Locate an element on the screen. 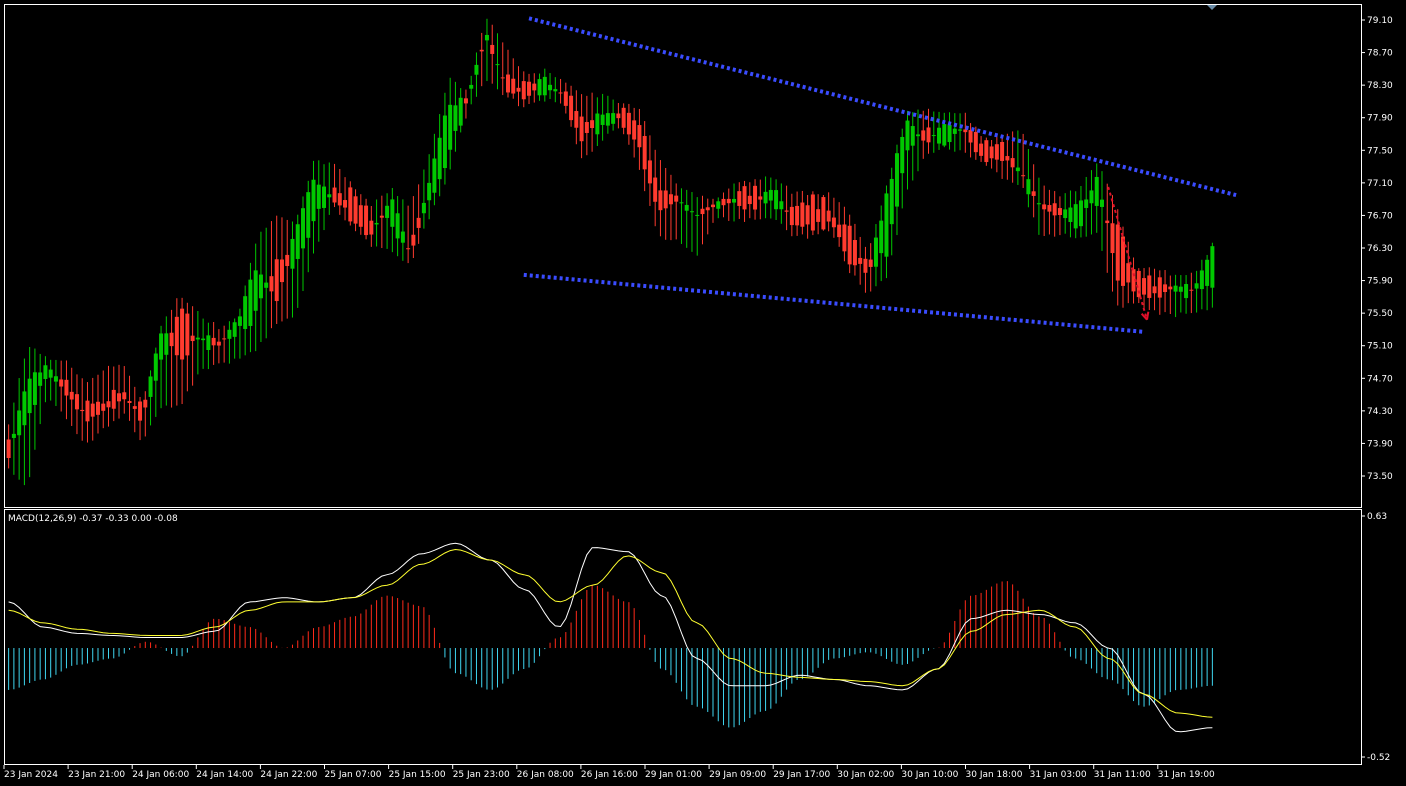  time-tick-label: 25 Jan 07:00 is located at coordinates (353, 775).